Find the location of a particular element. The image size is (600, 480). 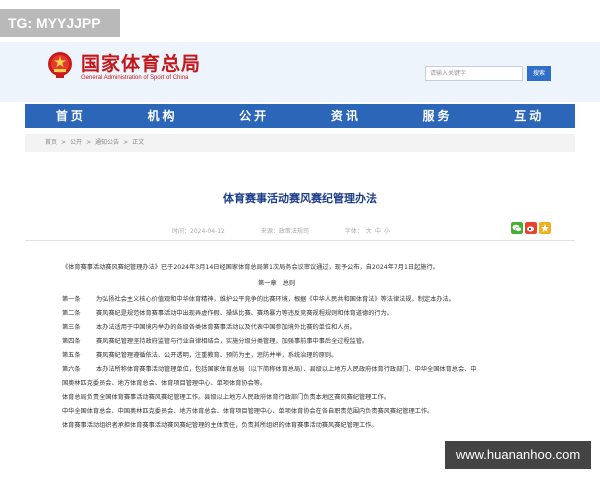

share-bar is located at coordinates (531, 228).